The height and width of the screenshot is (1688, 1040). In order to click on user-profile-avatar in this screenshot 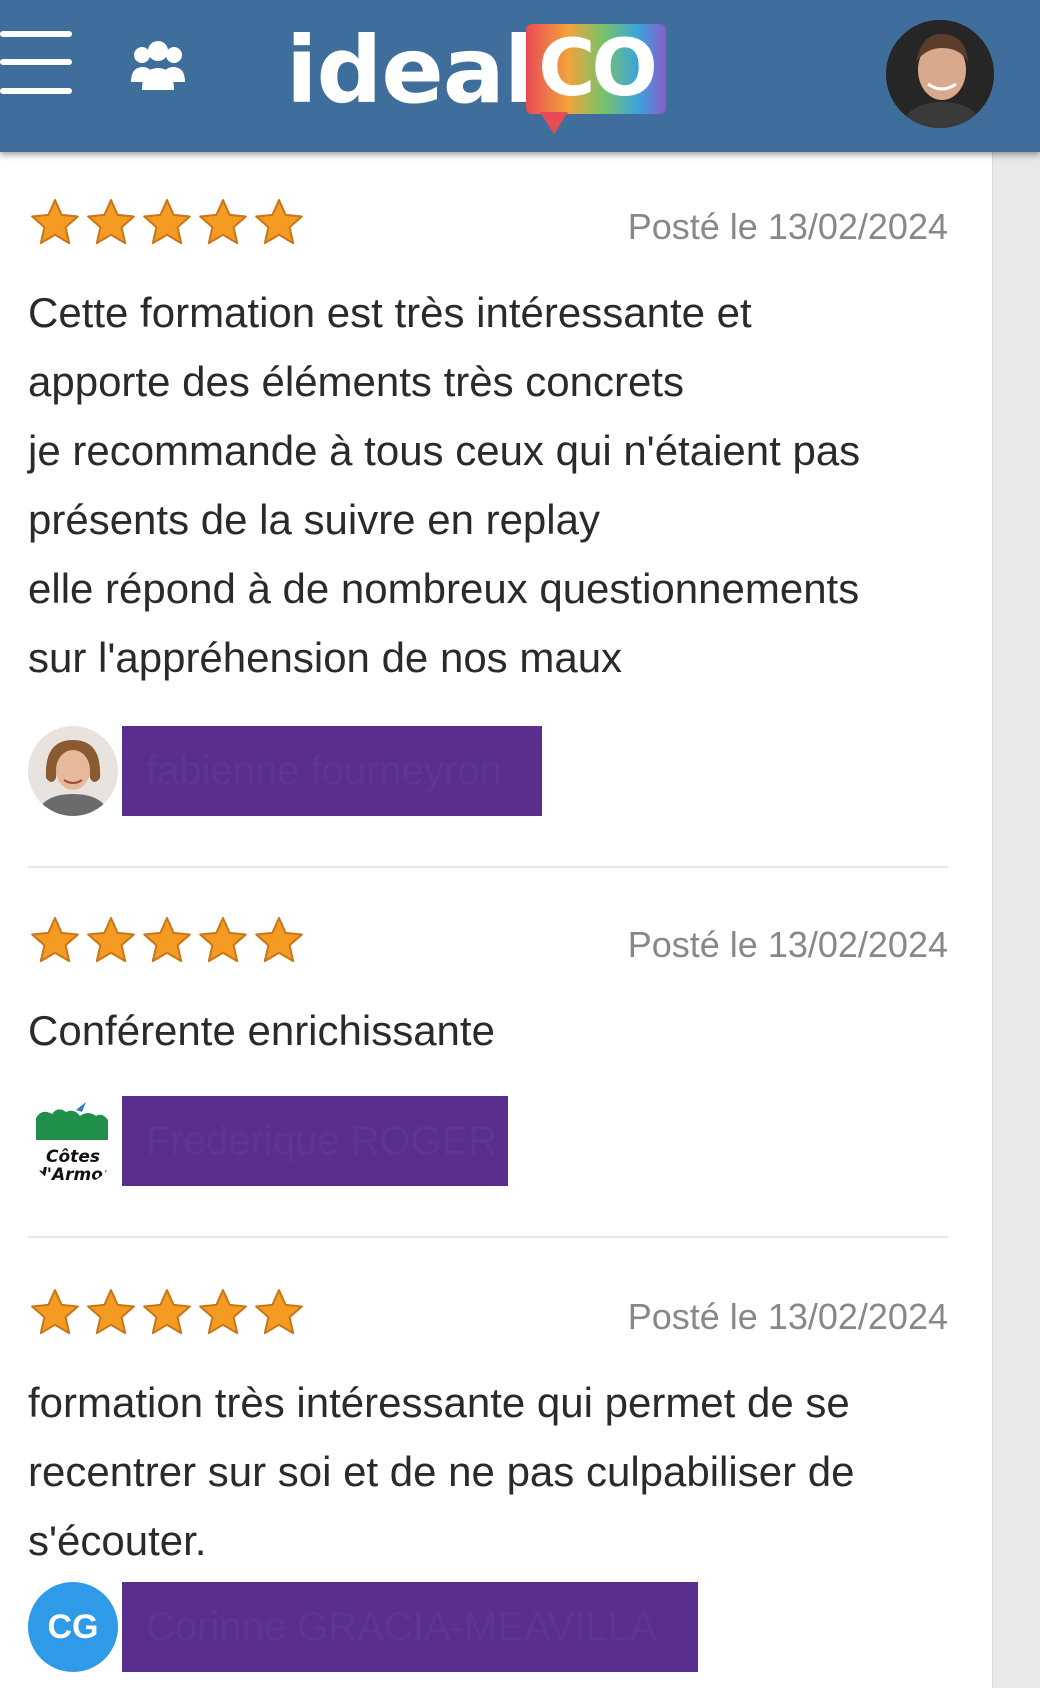, I will do `click(940, 74)`.